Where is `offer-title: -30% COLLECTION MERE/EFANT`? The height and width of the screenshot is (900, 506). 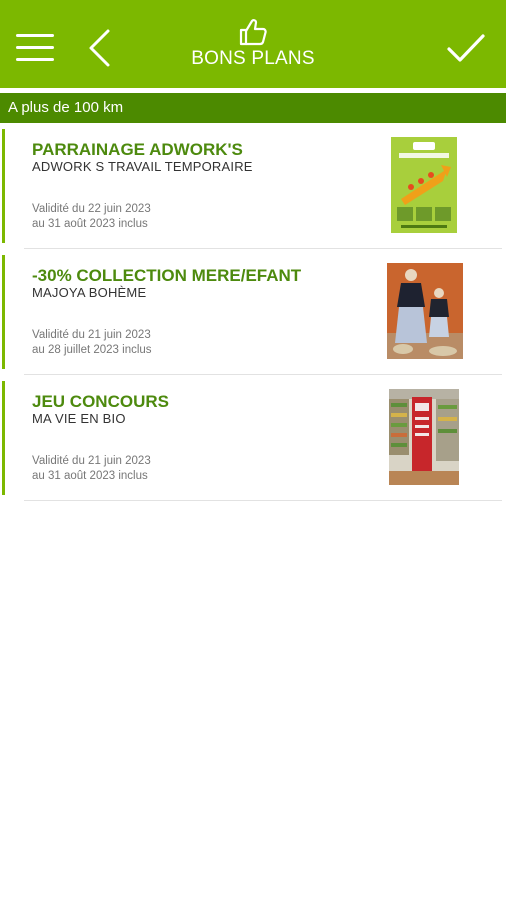 offer-title: -30% COLLECTION MERE/EFANT is located at coordinates (167, 275).